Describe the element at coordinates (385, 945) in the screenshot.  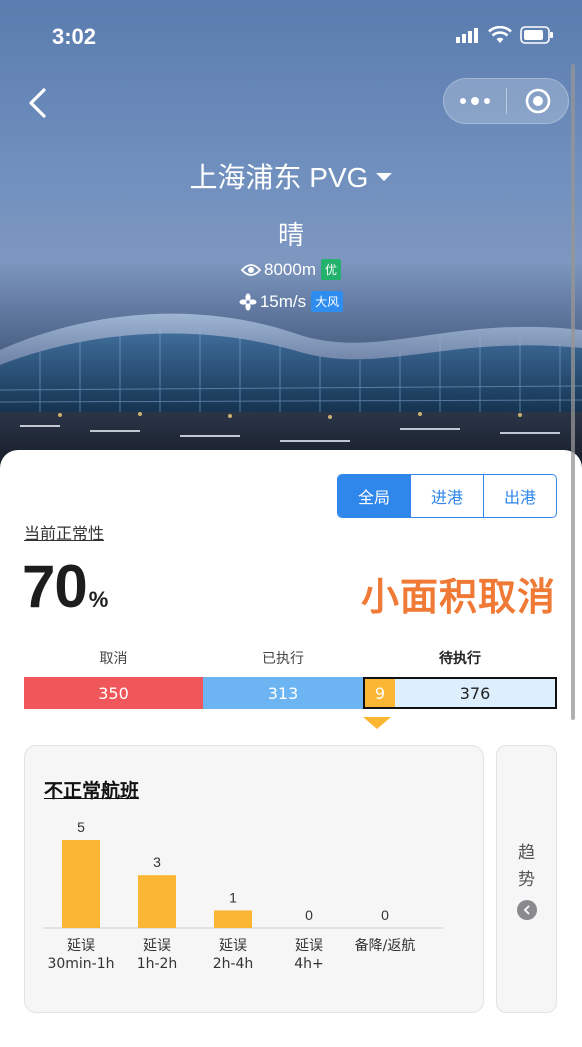
I see `chart-category-label: 备降/返航` at that location.